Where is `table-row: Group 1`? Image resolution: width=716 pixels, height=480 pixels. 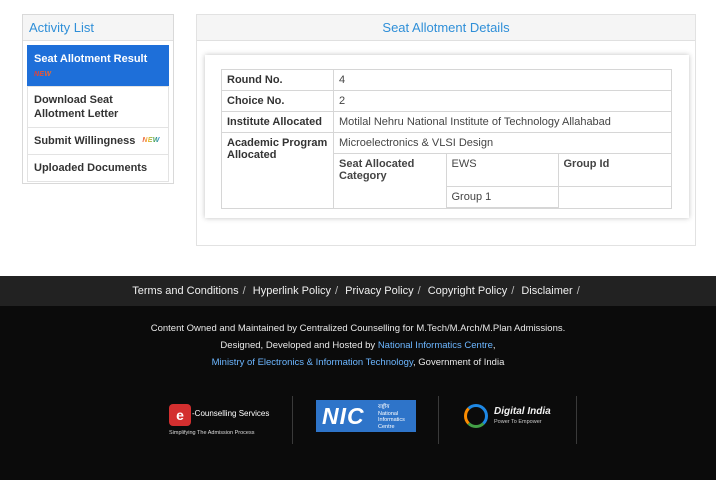 table-row: Group 1 is located at coordinates (502, 196).